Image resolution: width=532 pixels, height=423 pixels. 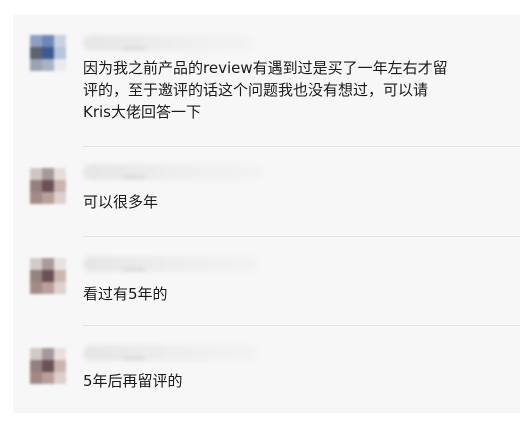 What do you see at coordinates (125, 294) in the screenshot?
I see `comment-text: 看过有5年的` at bounding box center [125, 294].